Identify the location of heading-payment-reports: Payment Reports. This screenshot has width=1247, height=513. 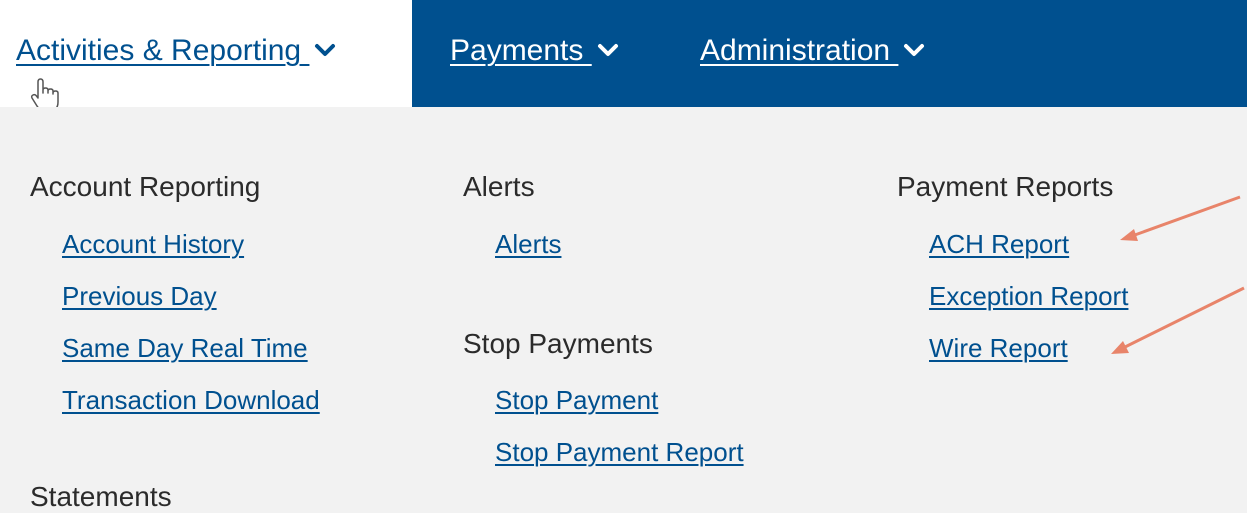
(1005, 186).